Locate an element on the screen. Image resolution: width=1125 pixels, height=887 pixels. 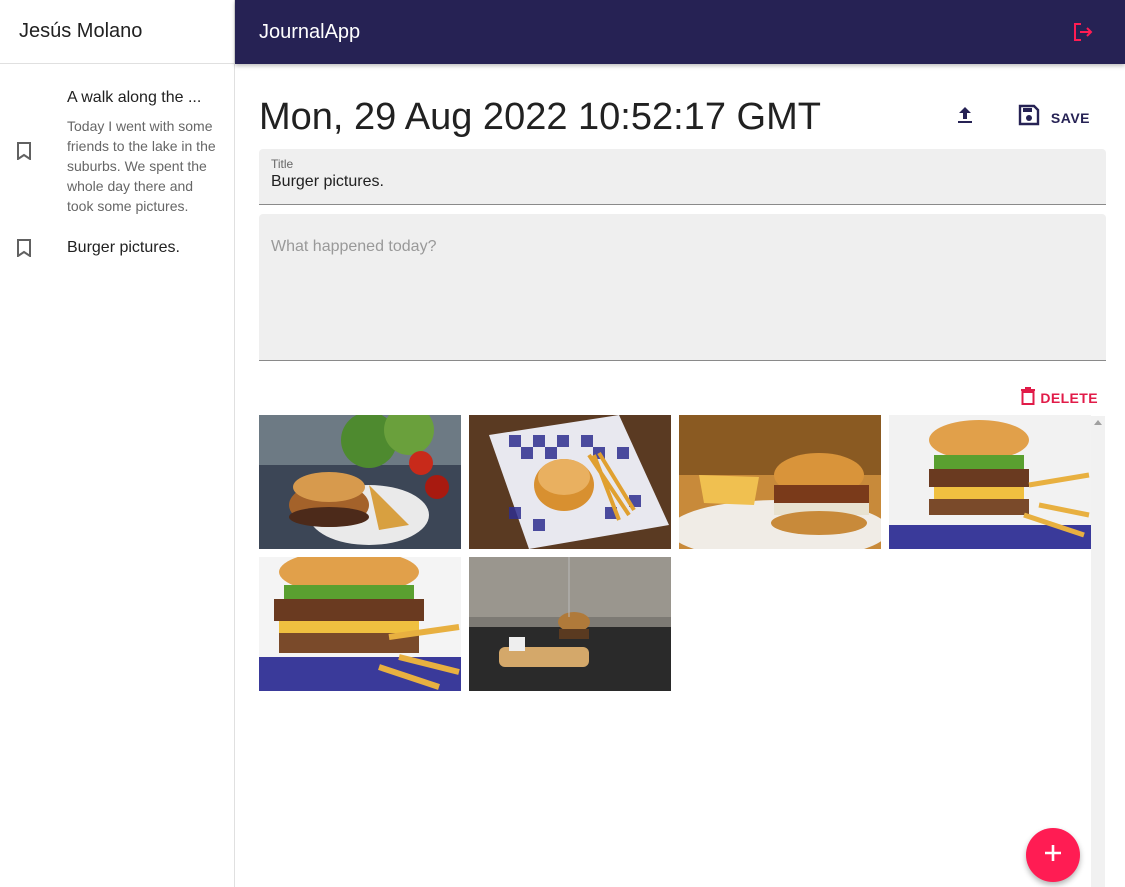
title-field: Title is located at coordinates (682, 177).